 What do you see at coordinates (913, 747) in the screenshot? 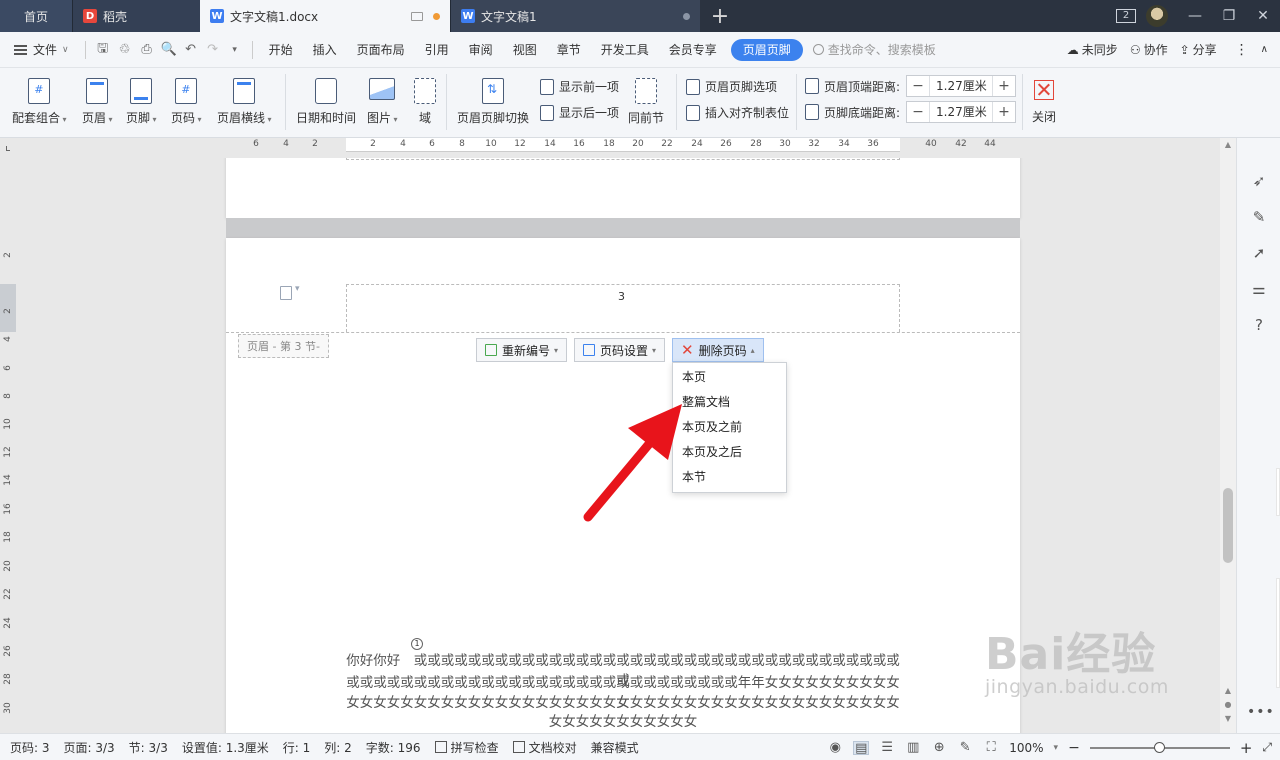
I see `reading-view-icon: ▥` at bounding box center [913, 747].